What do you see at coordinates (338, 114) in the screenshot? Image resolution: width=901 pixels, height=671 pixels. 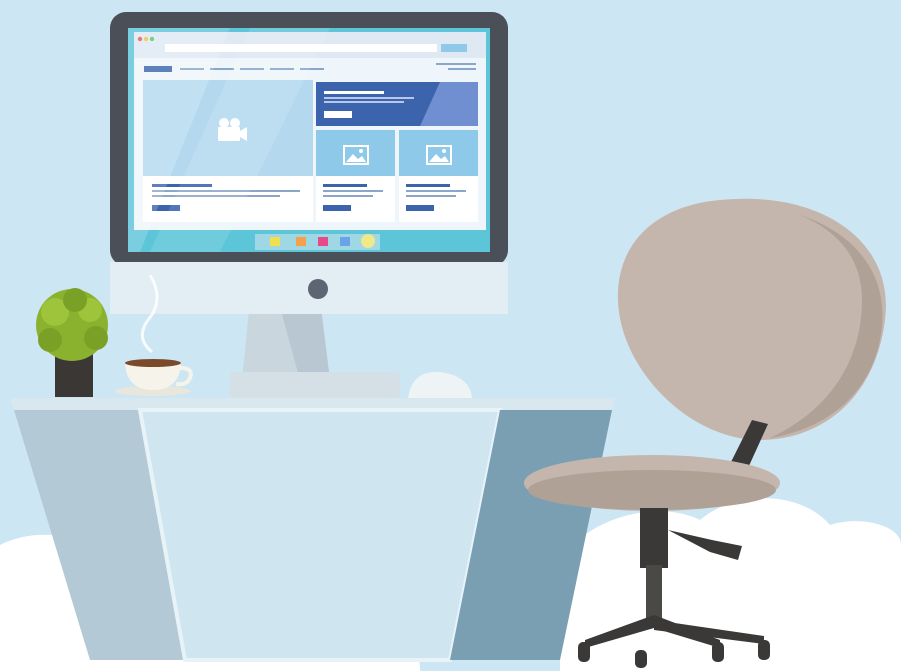 I see `banner-button` at bounding box center [338, 114].